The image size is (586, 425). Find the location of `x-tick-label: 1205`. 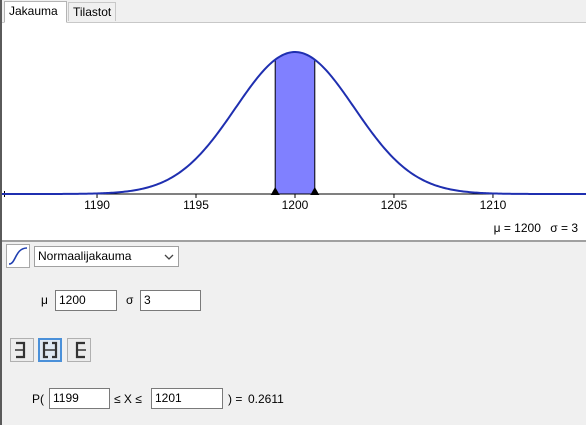

x-tick-label: 1205 is located at coordinates (394, 205).